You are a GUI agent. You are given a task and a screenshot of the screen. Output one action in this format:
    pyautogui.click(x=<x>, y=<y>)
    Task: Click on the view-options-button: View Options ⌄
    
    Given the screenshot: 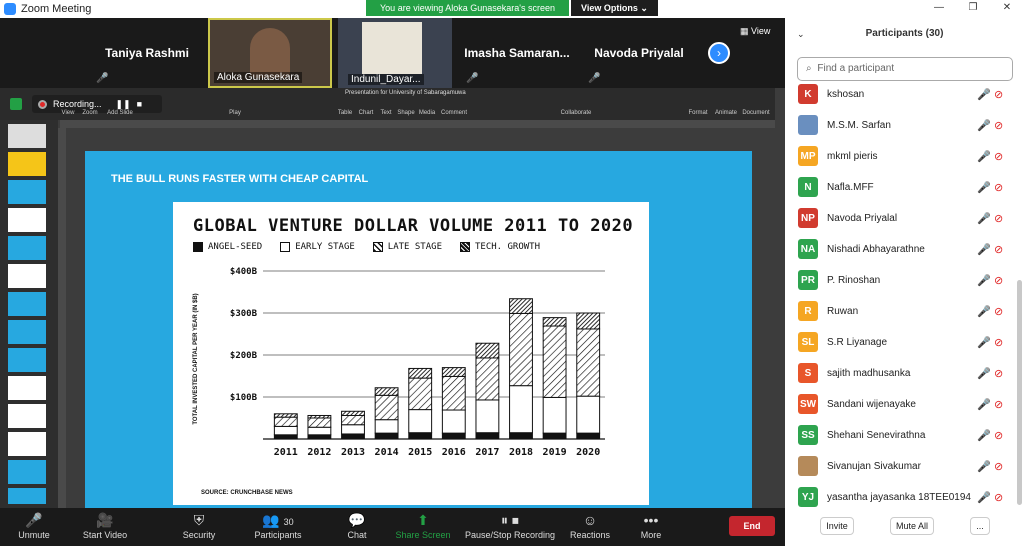 What is the action you would take?
    pyautogui.click(x=614, y=8)
    